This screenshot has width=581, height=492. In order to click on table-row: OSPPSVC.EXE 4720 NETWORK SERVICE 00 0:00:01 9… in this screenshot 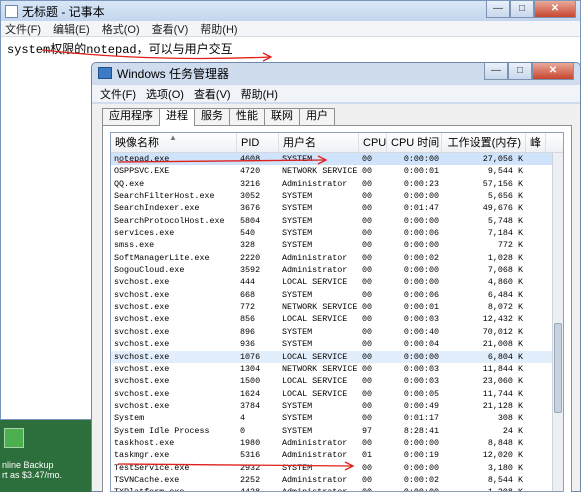, I will do `click(337, 171)`.